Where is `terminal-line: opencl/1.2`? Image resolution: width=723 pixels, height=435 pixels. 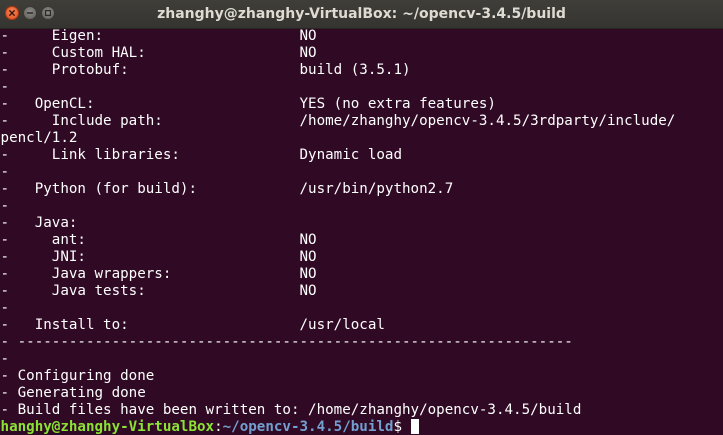
terminal-line: opencl/1.2 is located at coordinates (39, 138).